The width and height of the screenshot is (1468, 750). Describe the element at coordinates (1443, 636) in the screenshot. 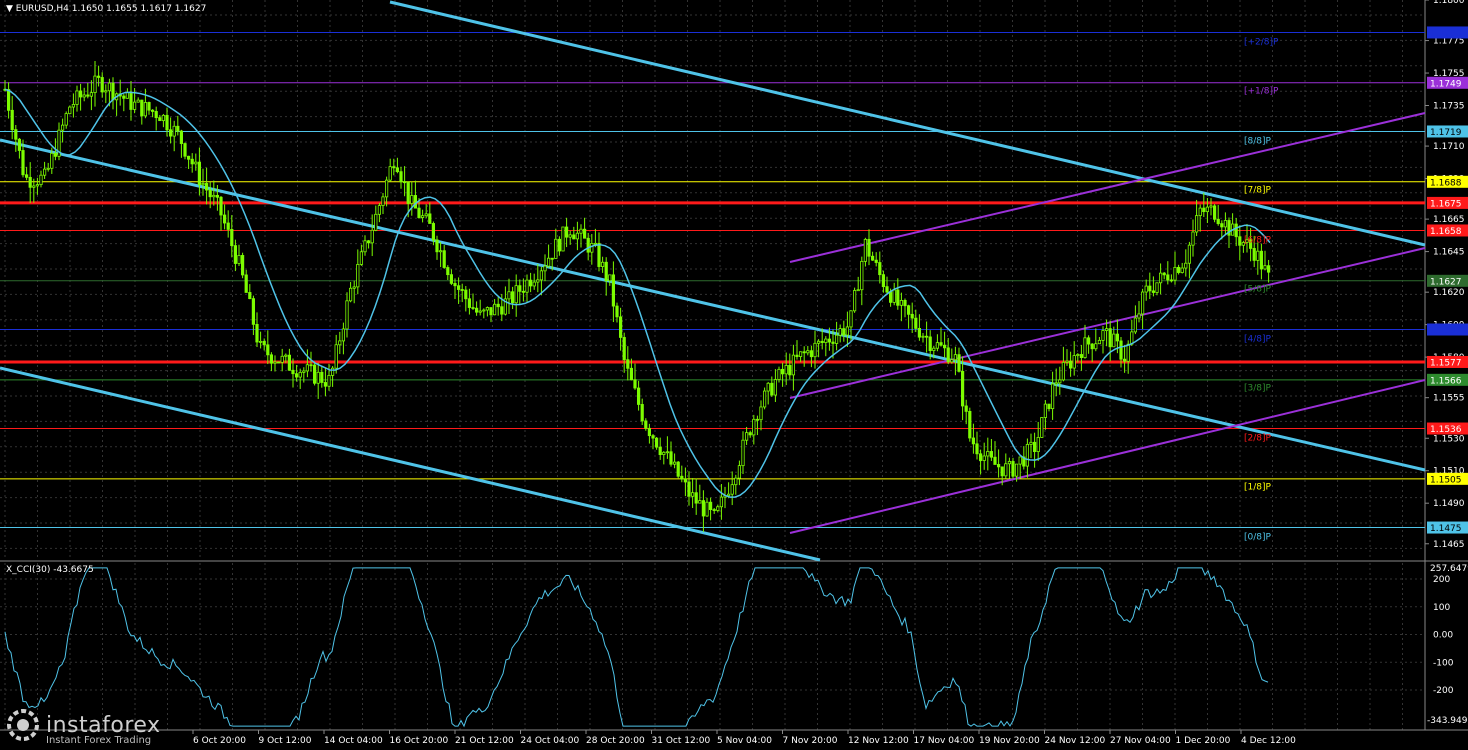

I see `cci-tick-label: 0.00` at that location.